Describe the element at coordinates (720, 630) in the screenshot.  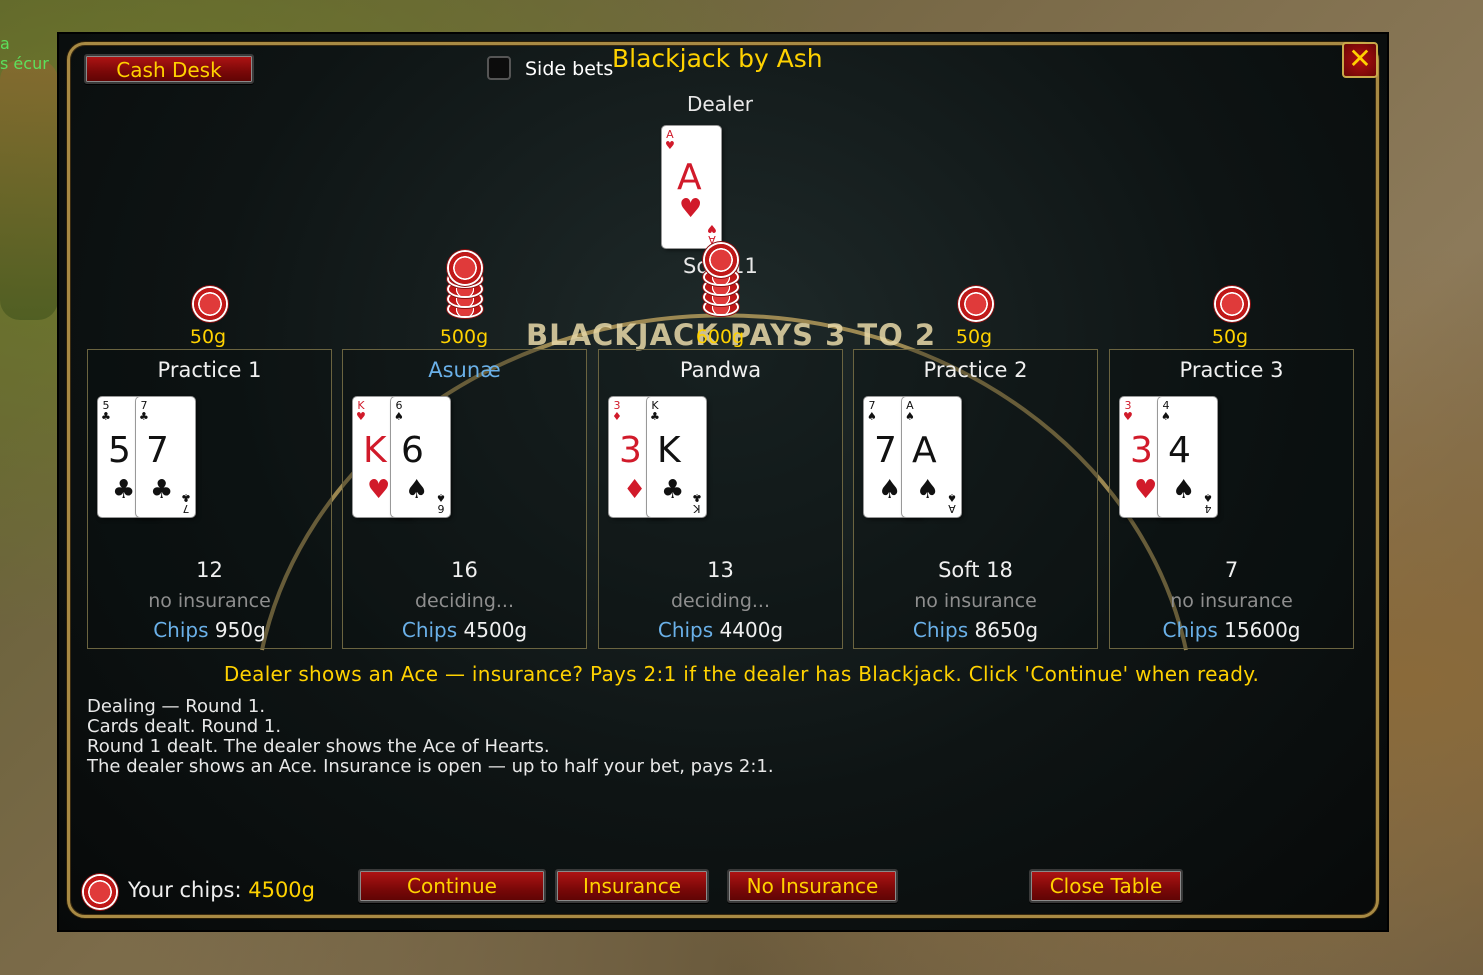
I see `seat-chips: Chips 4400g` at that location.